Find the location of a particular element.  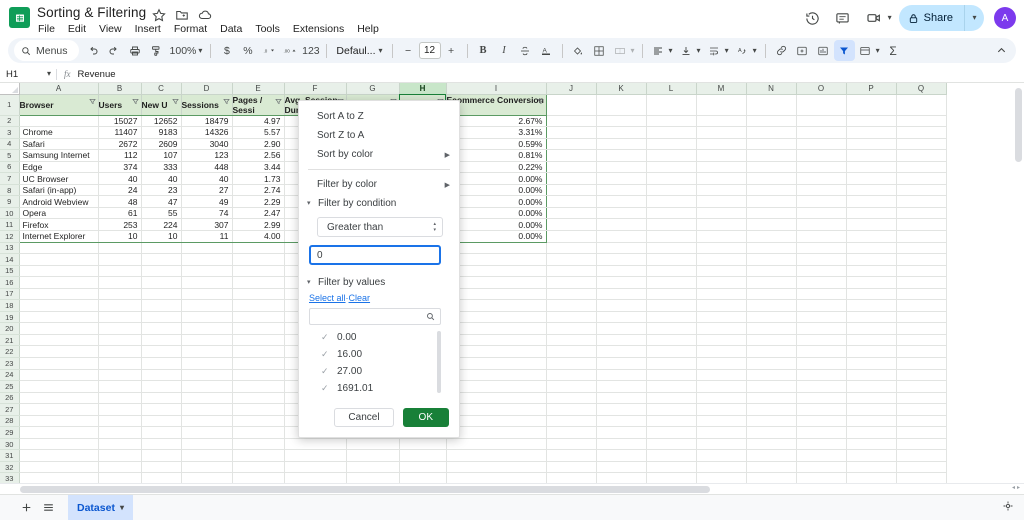

row-header-24: 24 is located at coordinates (10, 375).